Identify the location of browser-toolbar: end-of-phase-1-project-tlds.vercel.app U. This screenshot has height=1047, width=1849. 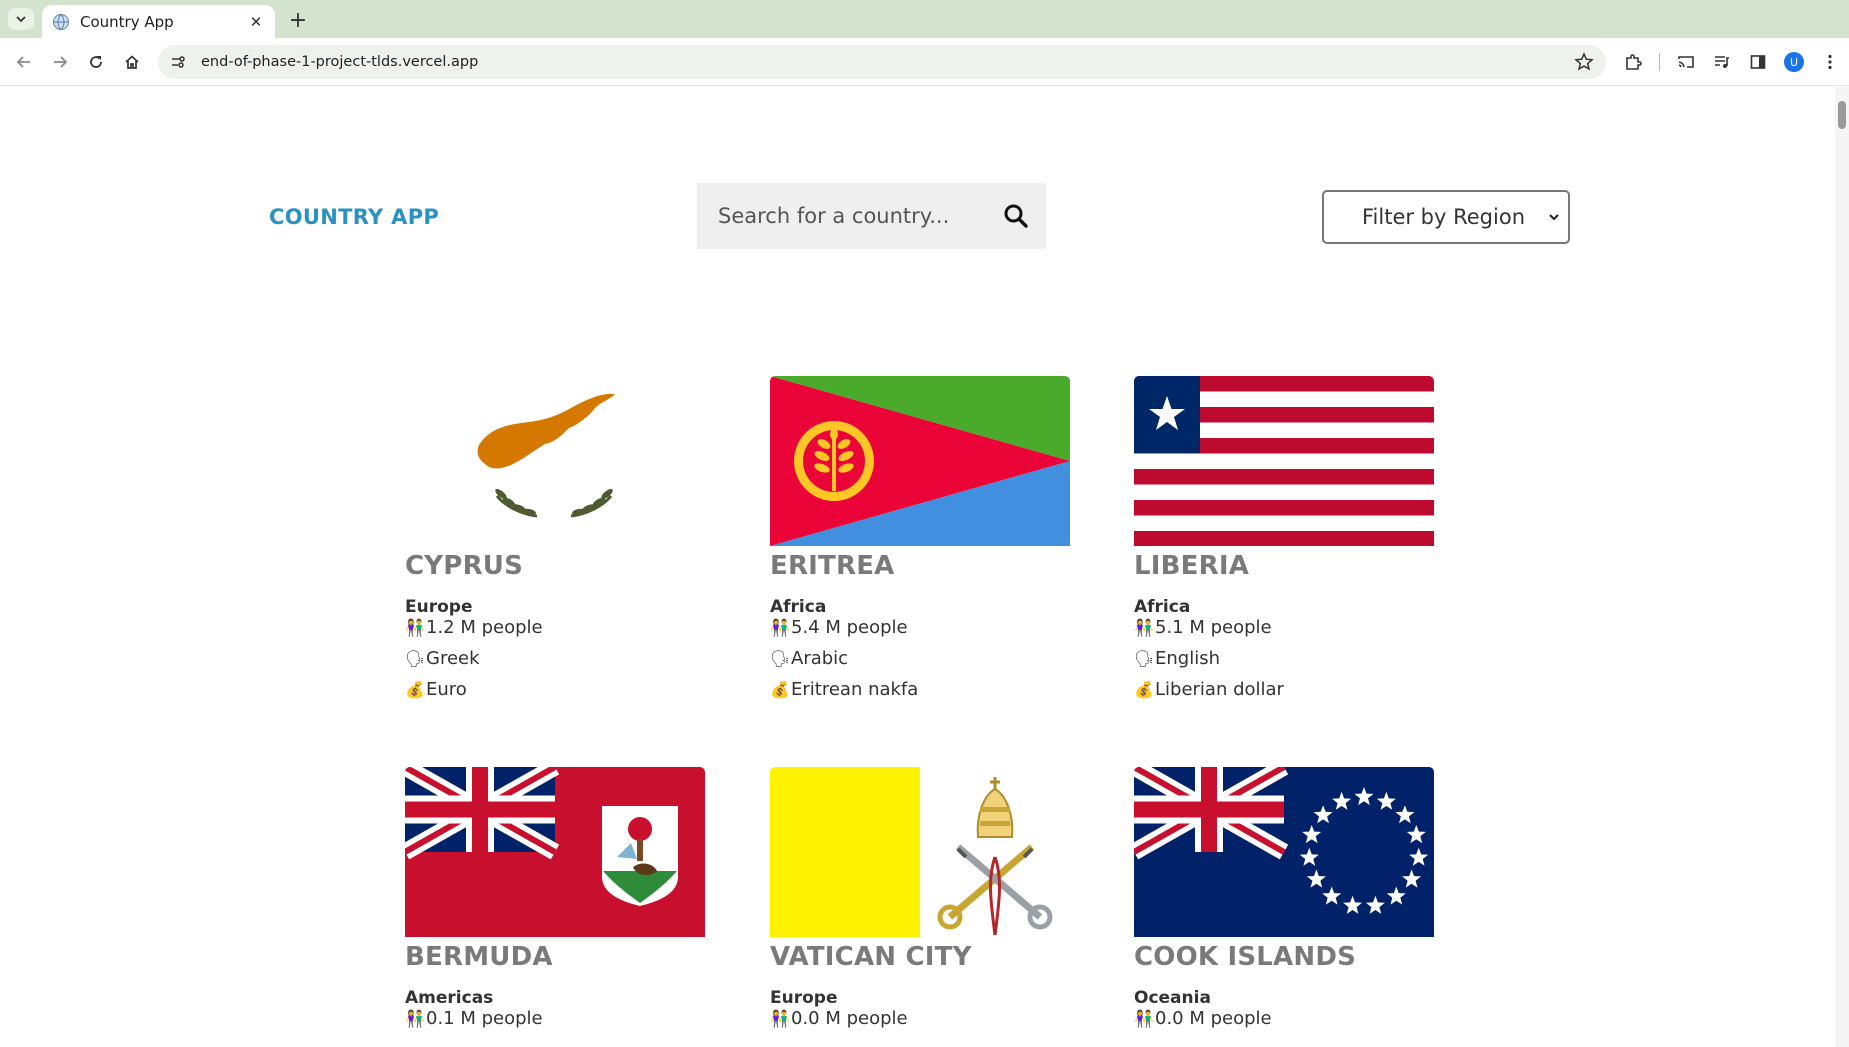
(924, 62).